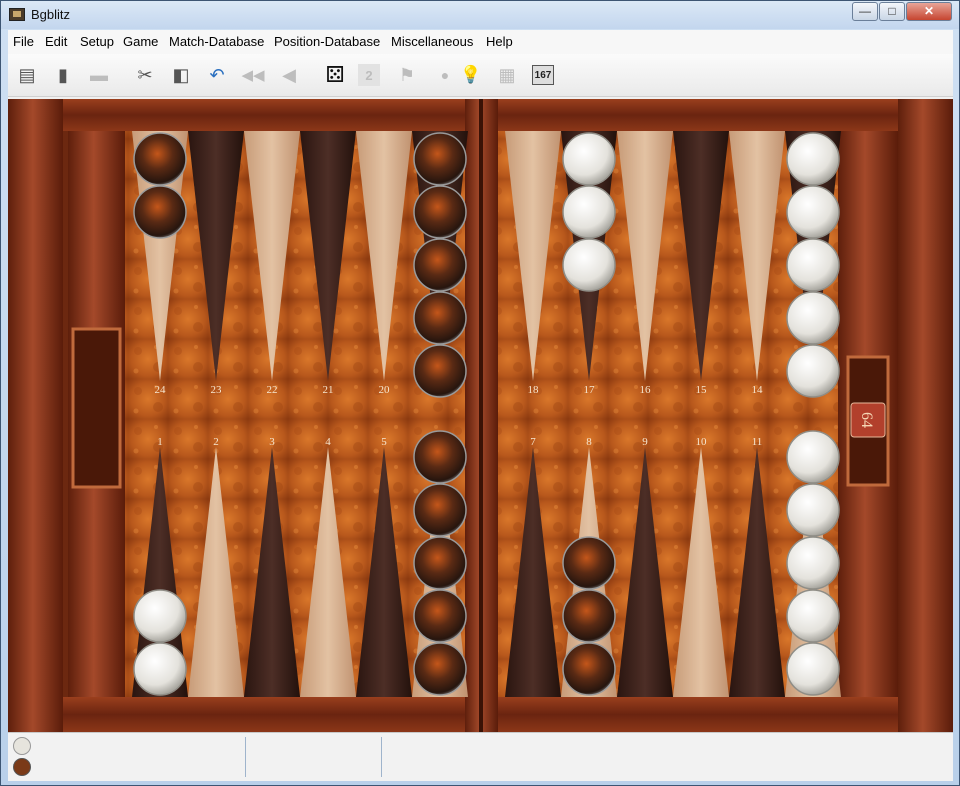  Describe the element at coordinates (432, 41) in the screenshot. I see `menu-miscellaneous: Miscellaneous` at that location.